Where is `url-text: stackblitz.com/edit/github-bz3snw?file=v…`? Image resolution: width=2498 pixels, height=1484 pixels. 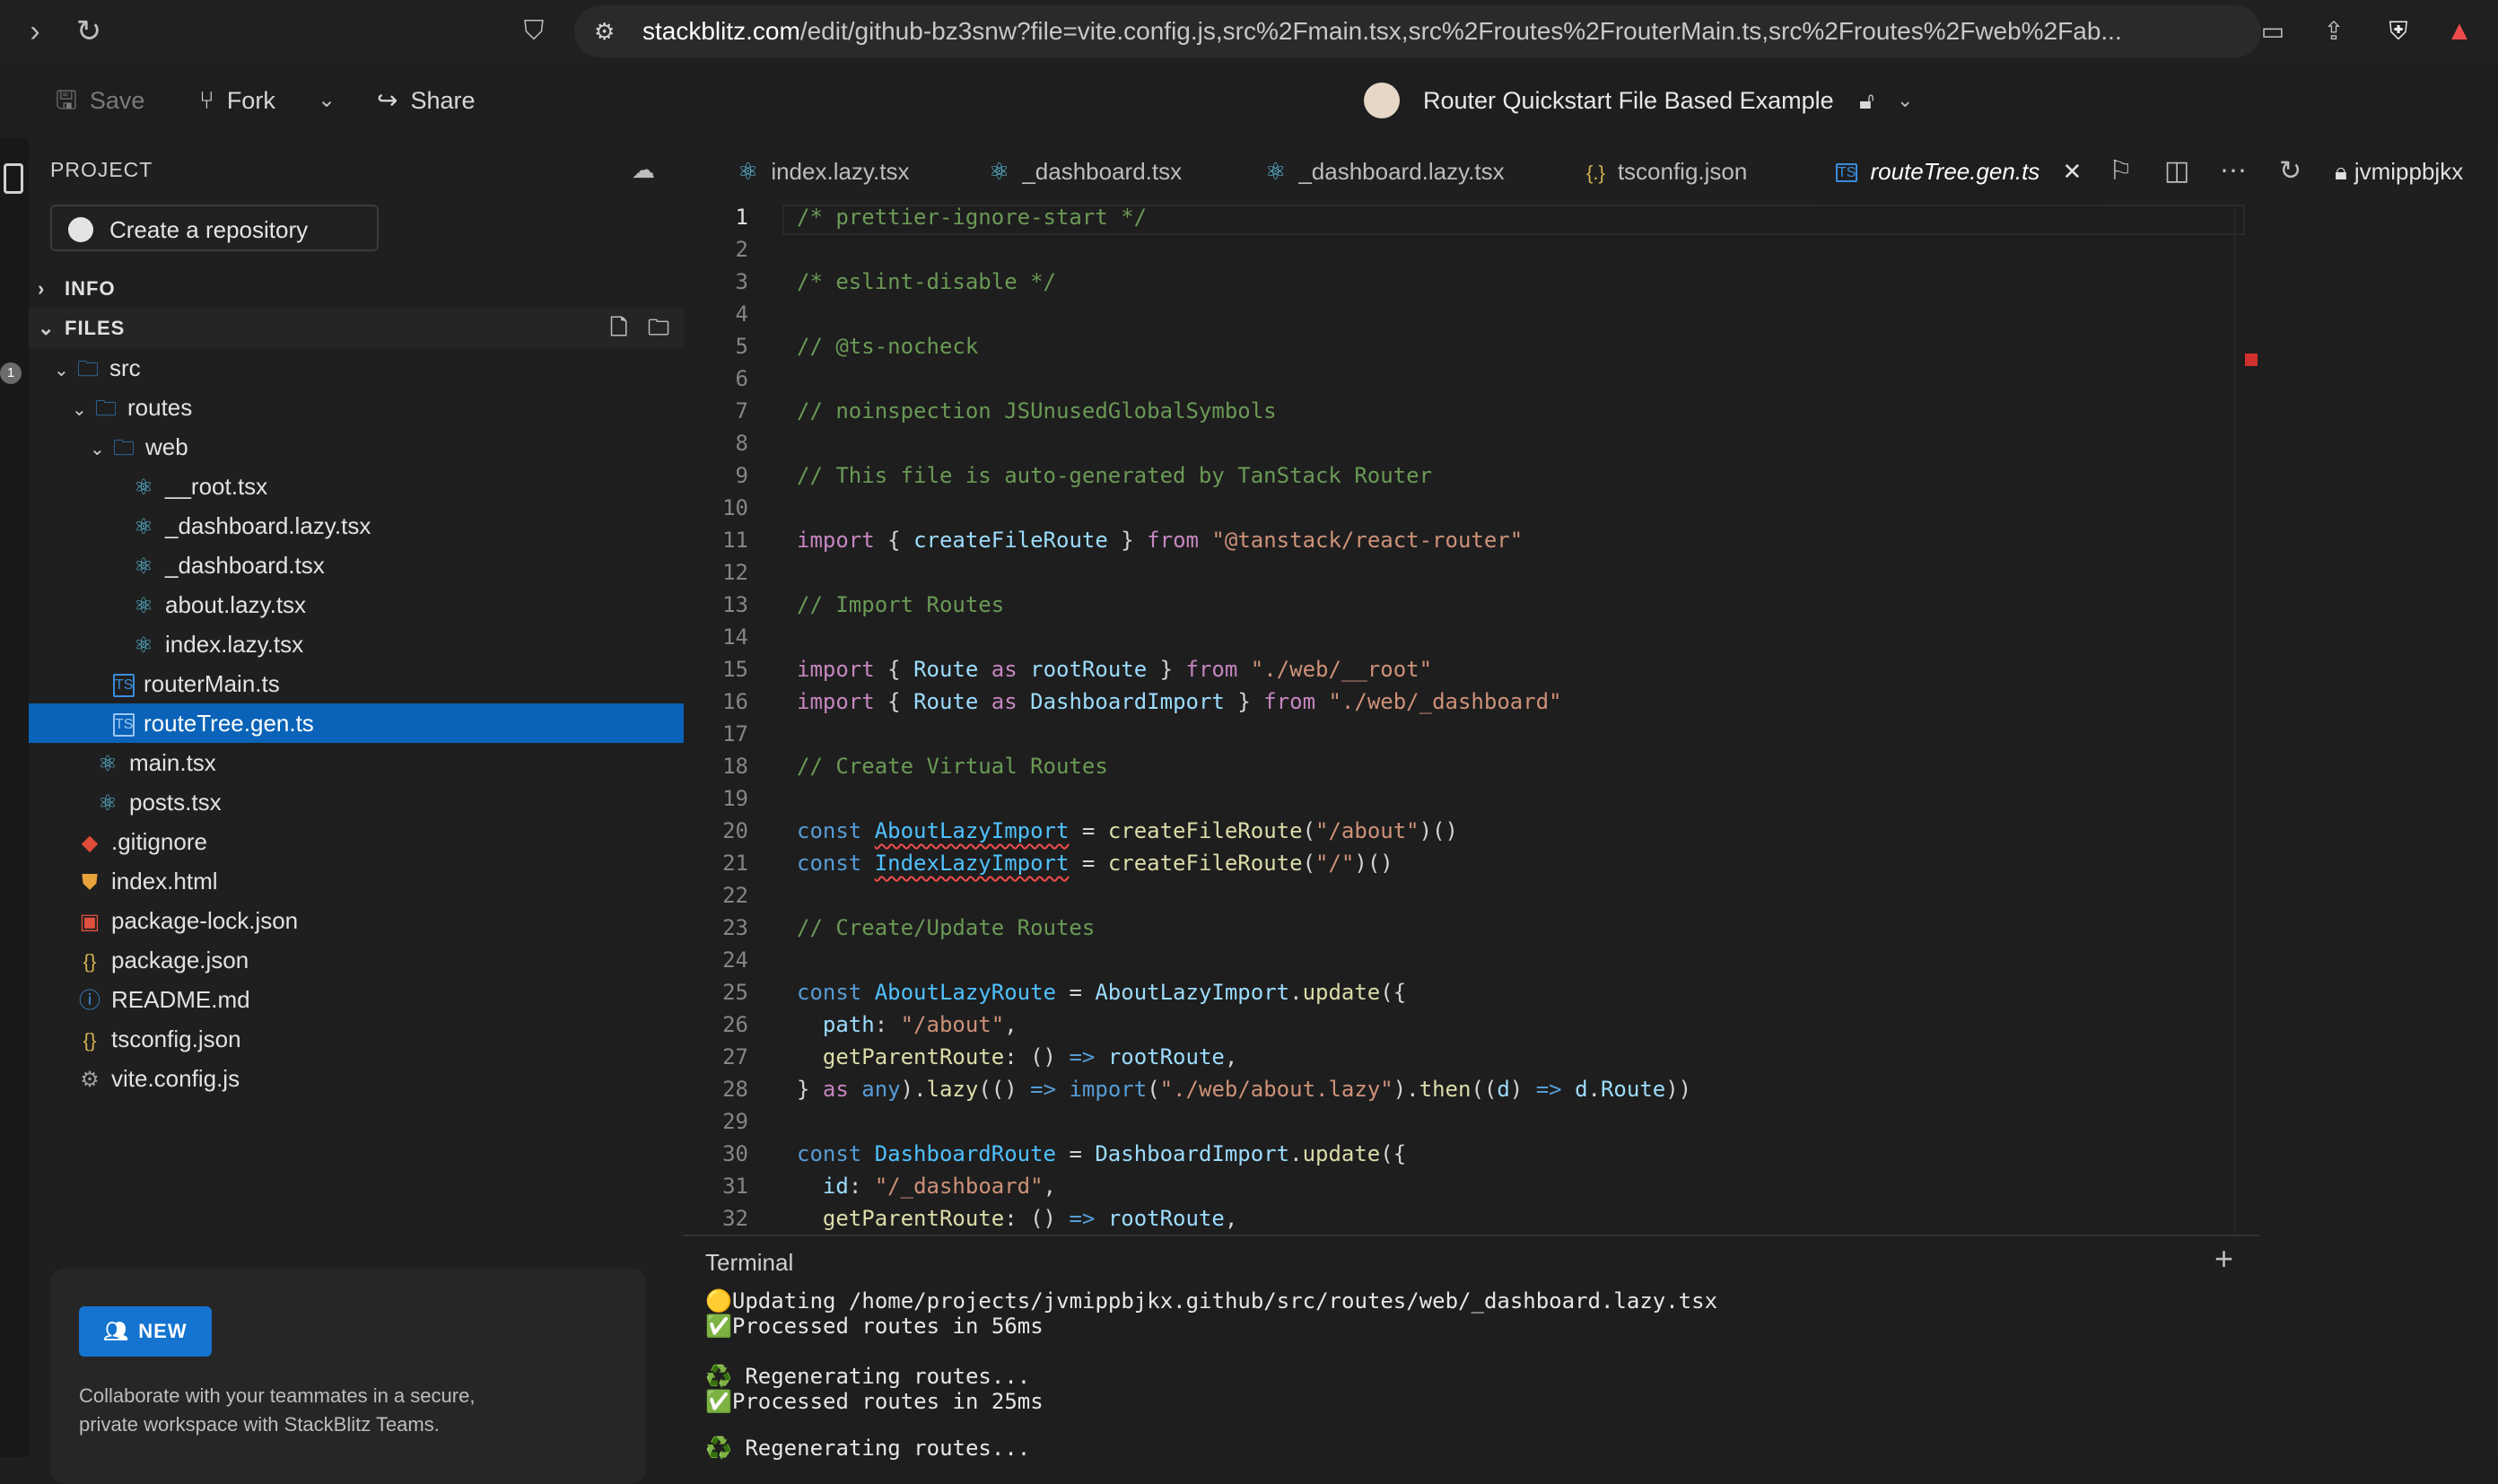 url-text: stackblitz.com/edit/github-bz3snw?file=v… is located at coordinates (1446, 31).